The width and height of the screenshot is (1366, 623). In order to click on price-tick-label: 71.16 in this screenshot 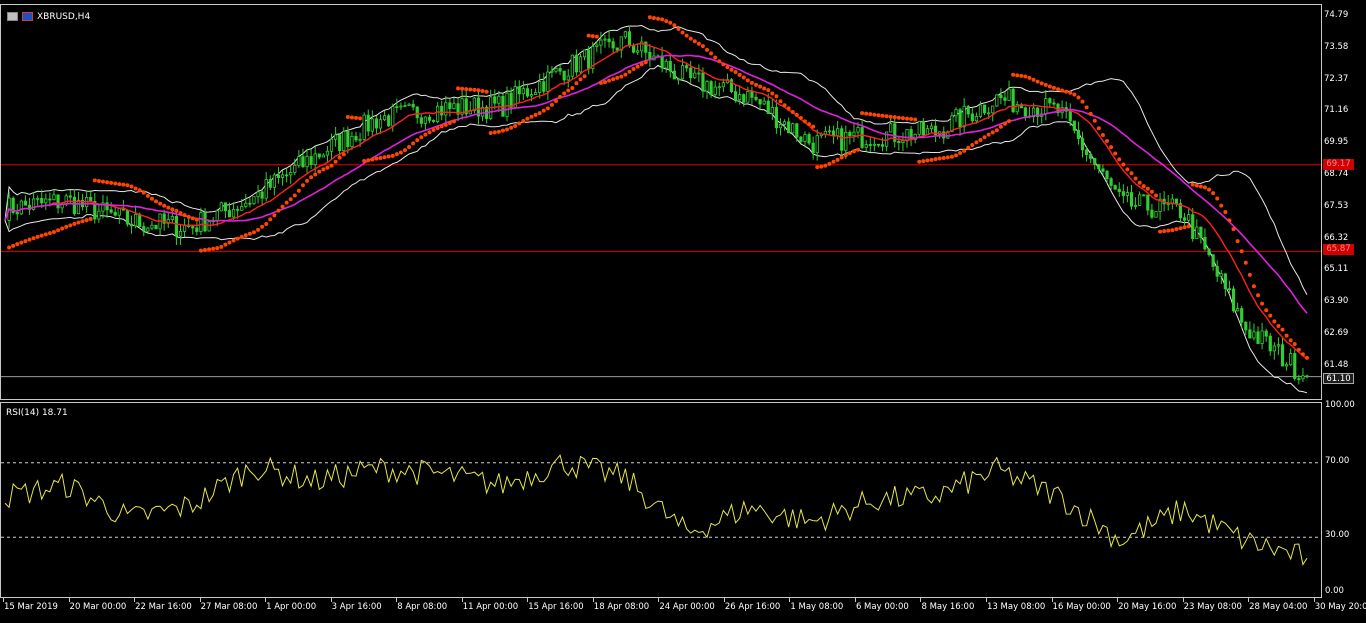, I will do `click(1336, 110)`.